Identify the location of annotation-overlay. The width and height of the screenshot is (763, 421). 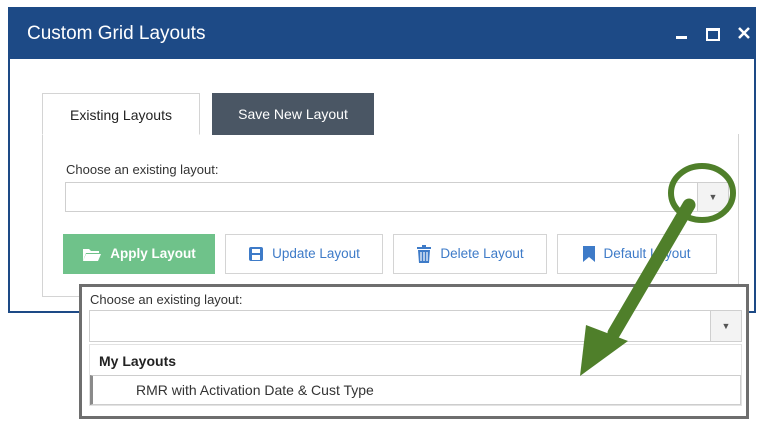
(658, 269).